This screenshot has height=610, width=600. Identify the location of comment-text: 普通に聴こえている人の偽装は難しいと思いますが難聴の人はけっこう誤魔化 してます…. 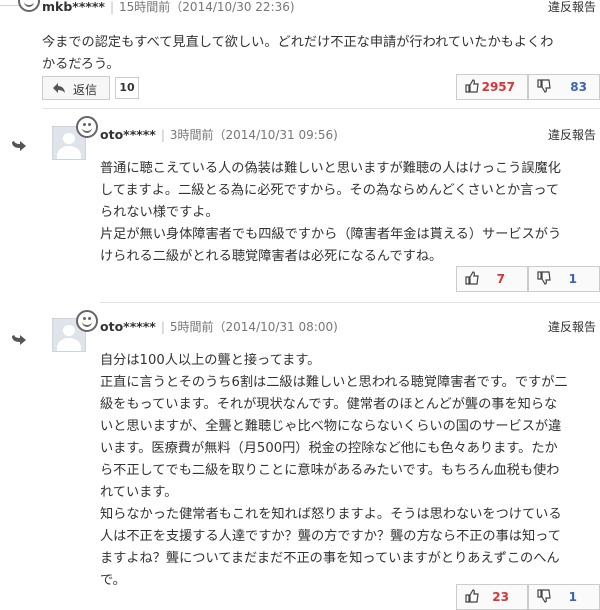
(331, 212).